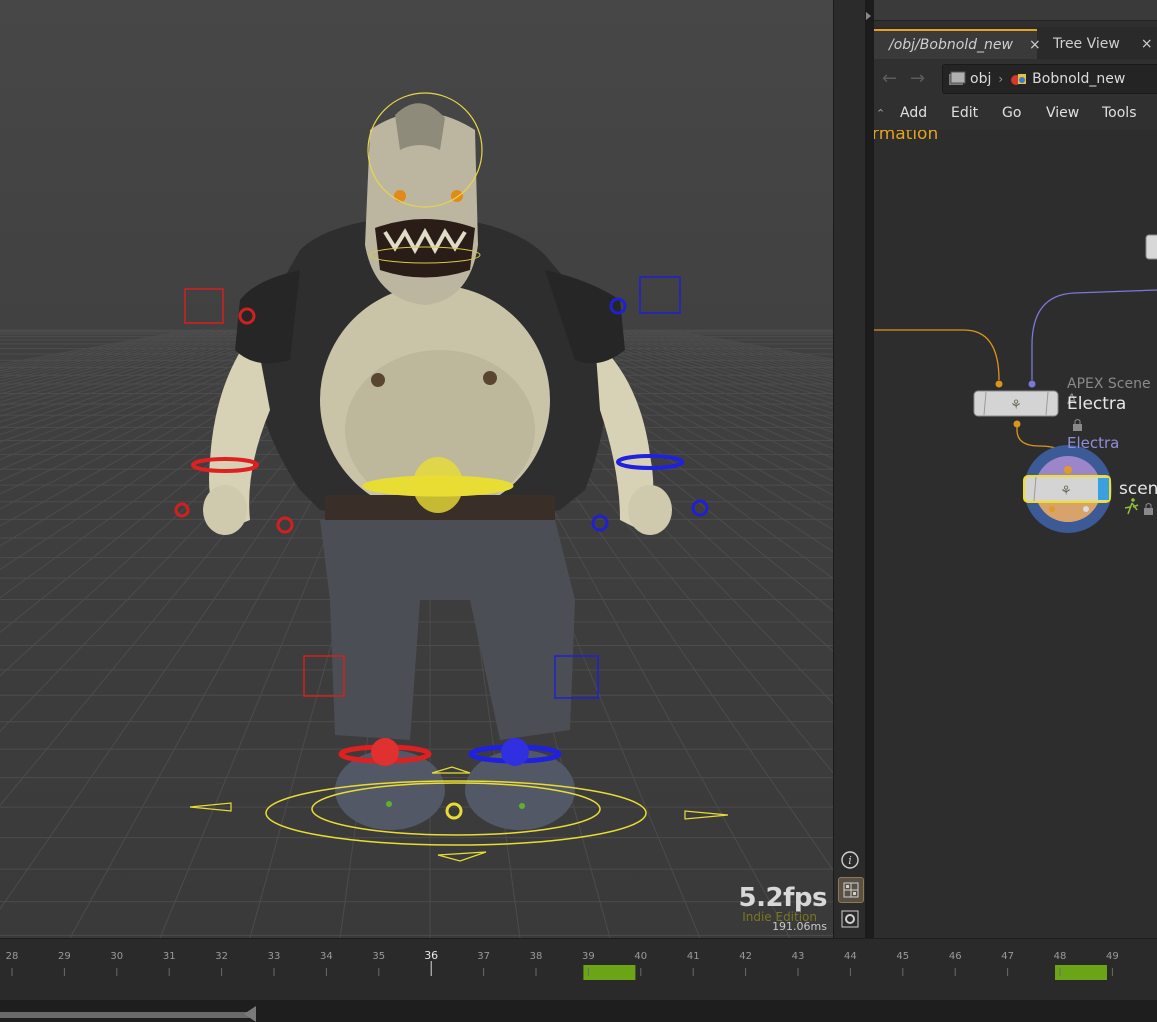 This screenshot has width=1157, height=1022. Describe the element at coordinates (64, 956) in the screenshot. I see `frame-label: 29` at that location.